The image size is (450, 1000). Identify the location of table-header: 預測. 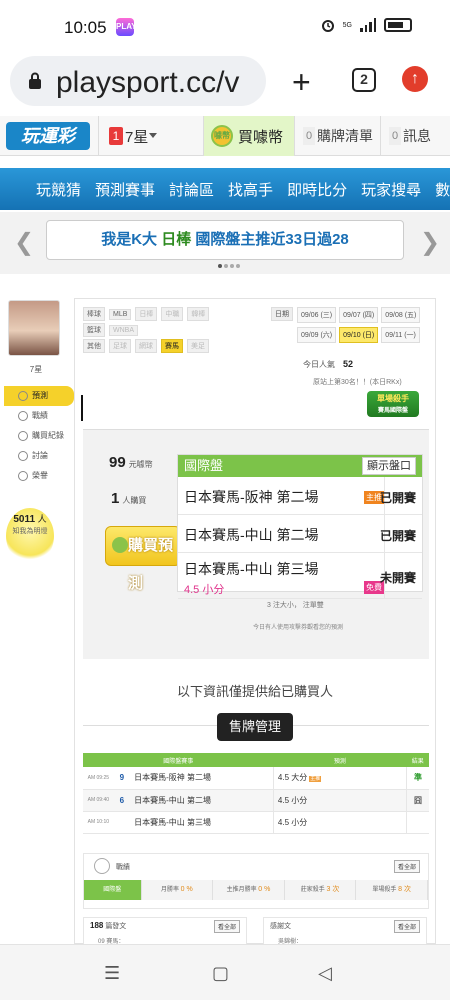
(340, 760).